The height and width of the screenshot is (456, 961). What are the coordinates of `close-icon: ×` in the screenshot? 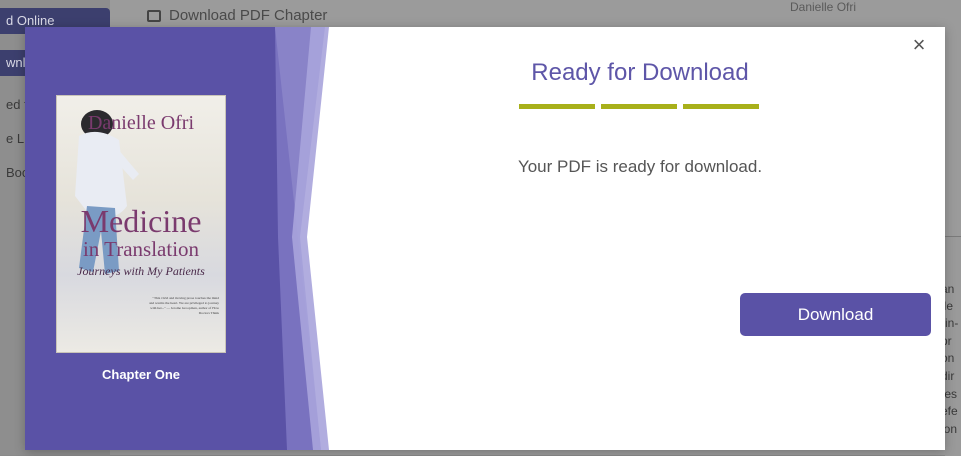 It's located at (919, 45).